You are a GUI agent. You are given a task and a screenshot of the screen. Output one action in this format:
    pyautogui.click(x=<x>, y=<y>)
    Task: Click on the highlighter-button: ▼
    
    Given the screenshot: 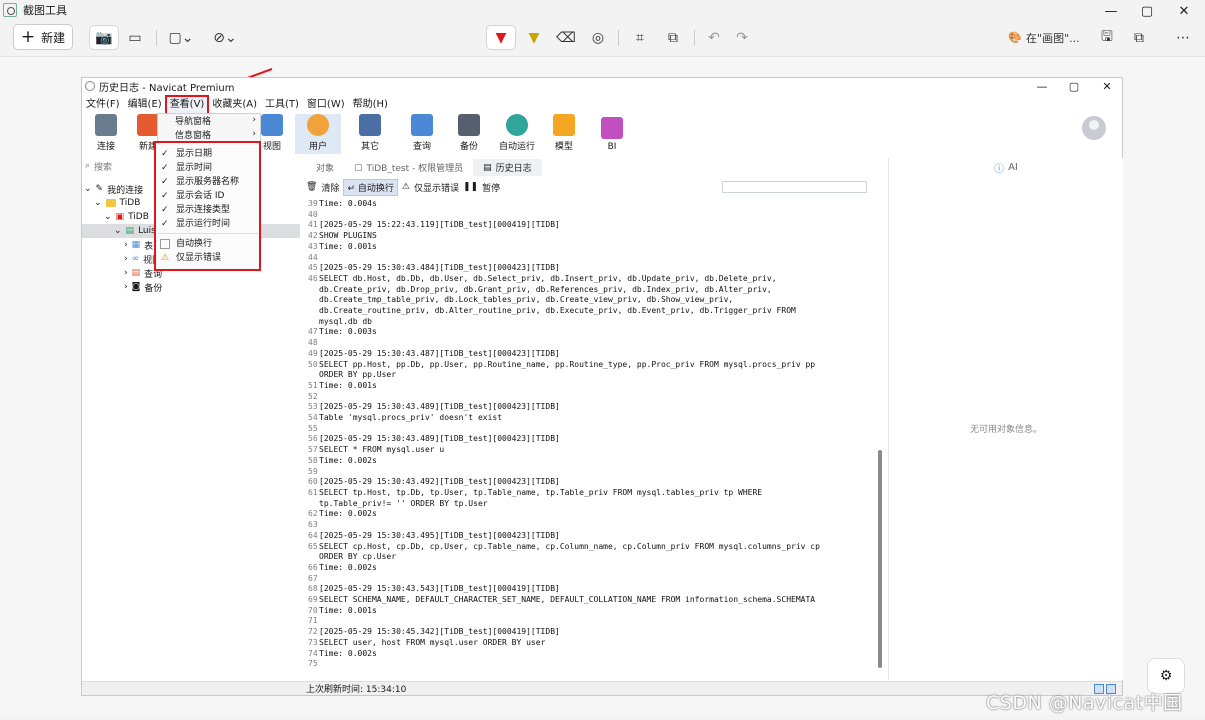 What is the action you would take?
    pyautogui.click(x=534, y=37)
    